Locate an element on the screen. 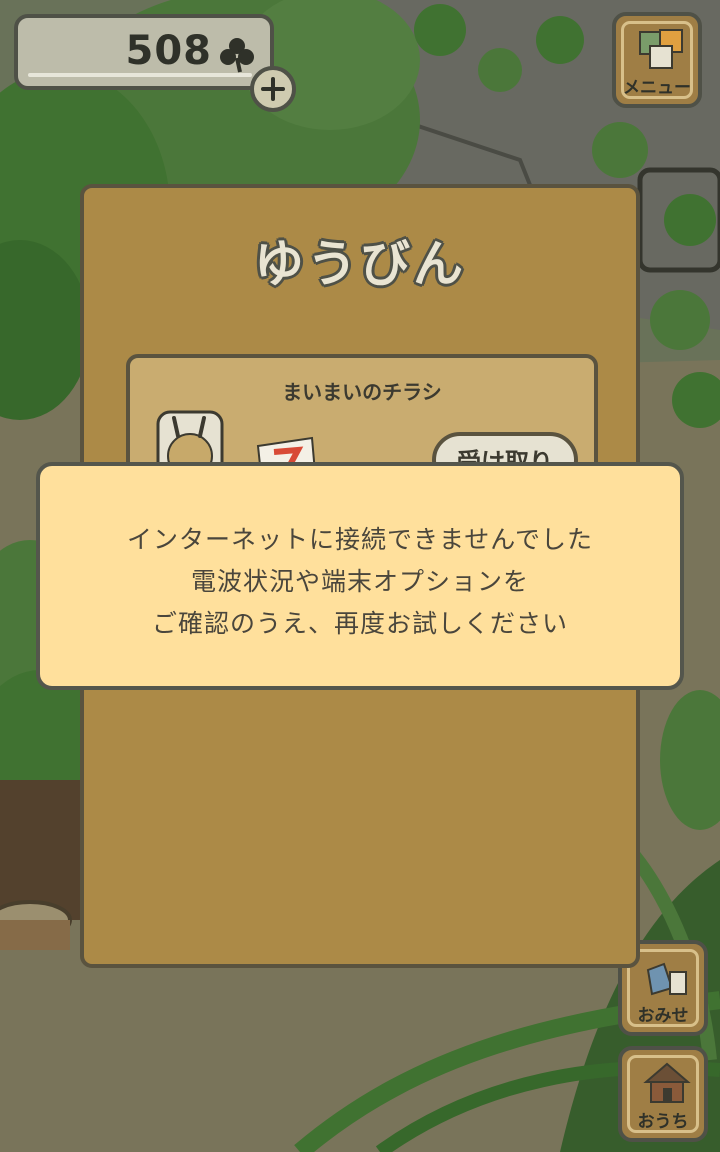  mail-item-title: まいまいのチラシ is located at coordinates (362, 392).